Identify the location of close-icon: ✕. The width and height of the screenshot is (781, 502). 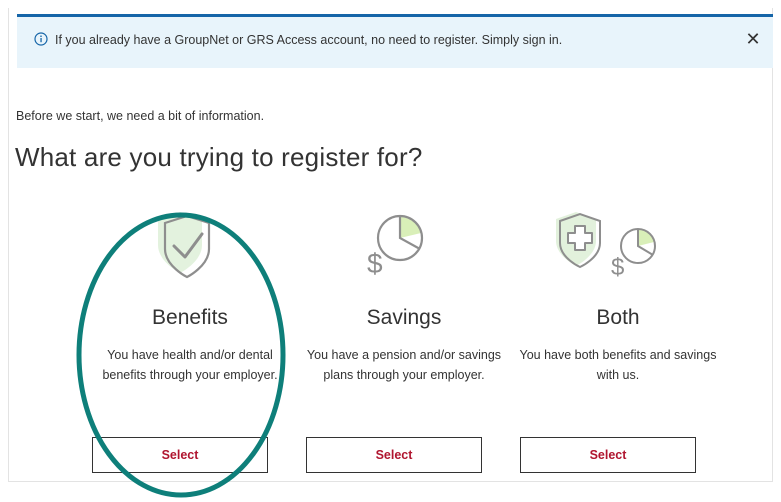
(753, 39).